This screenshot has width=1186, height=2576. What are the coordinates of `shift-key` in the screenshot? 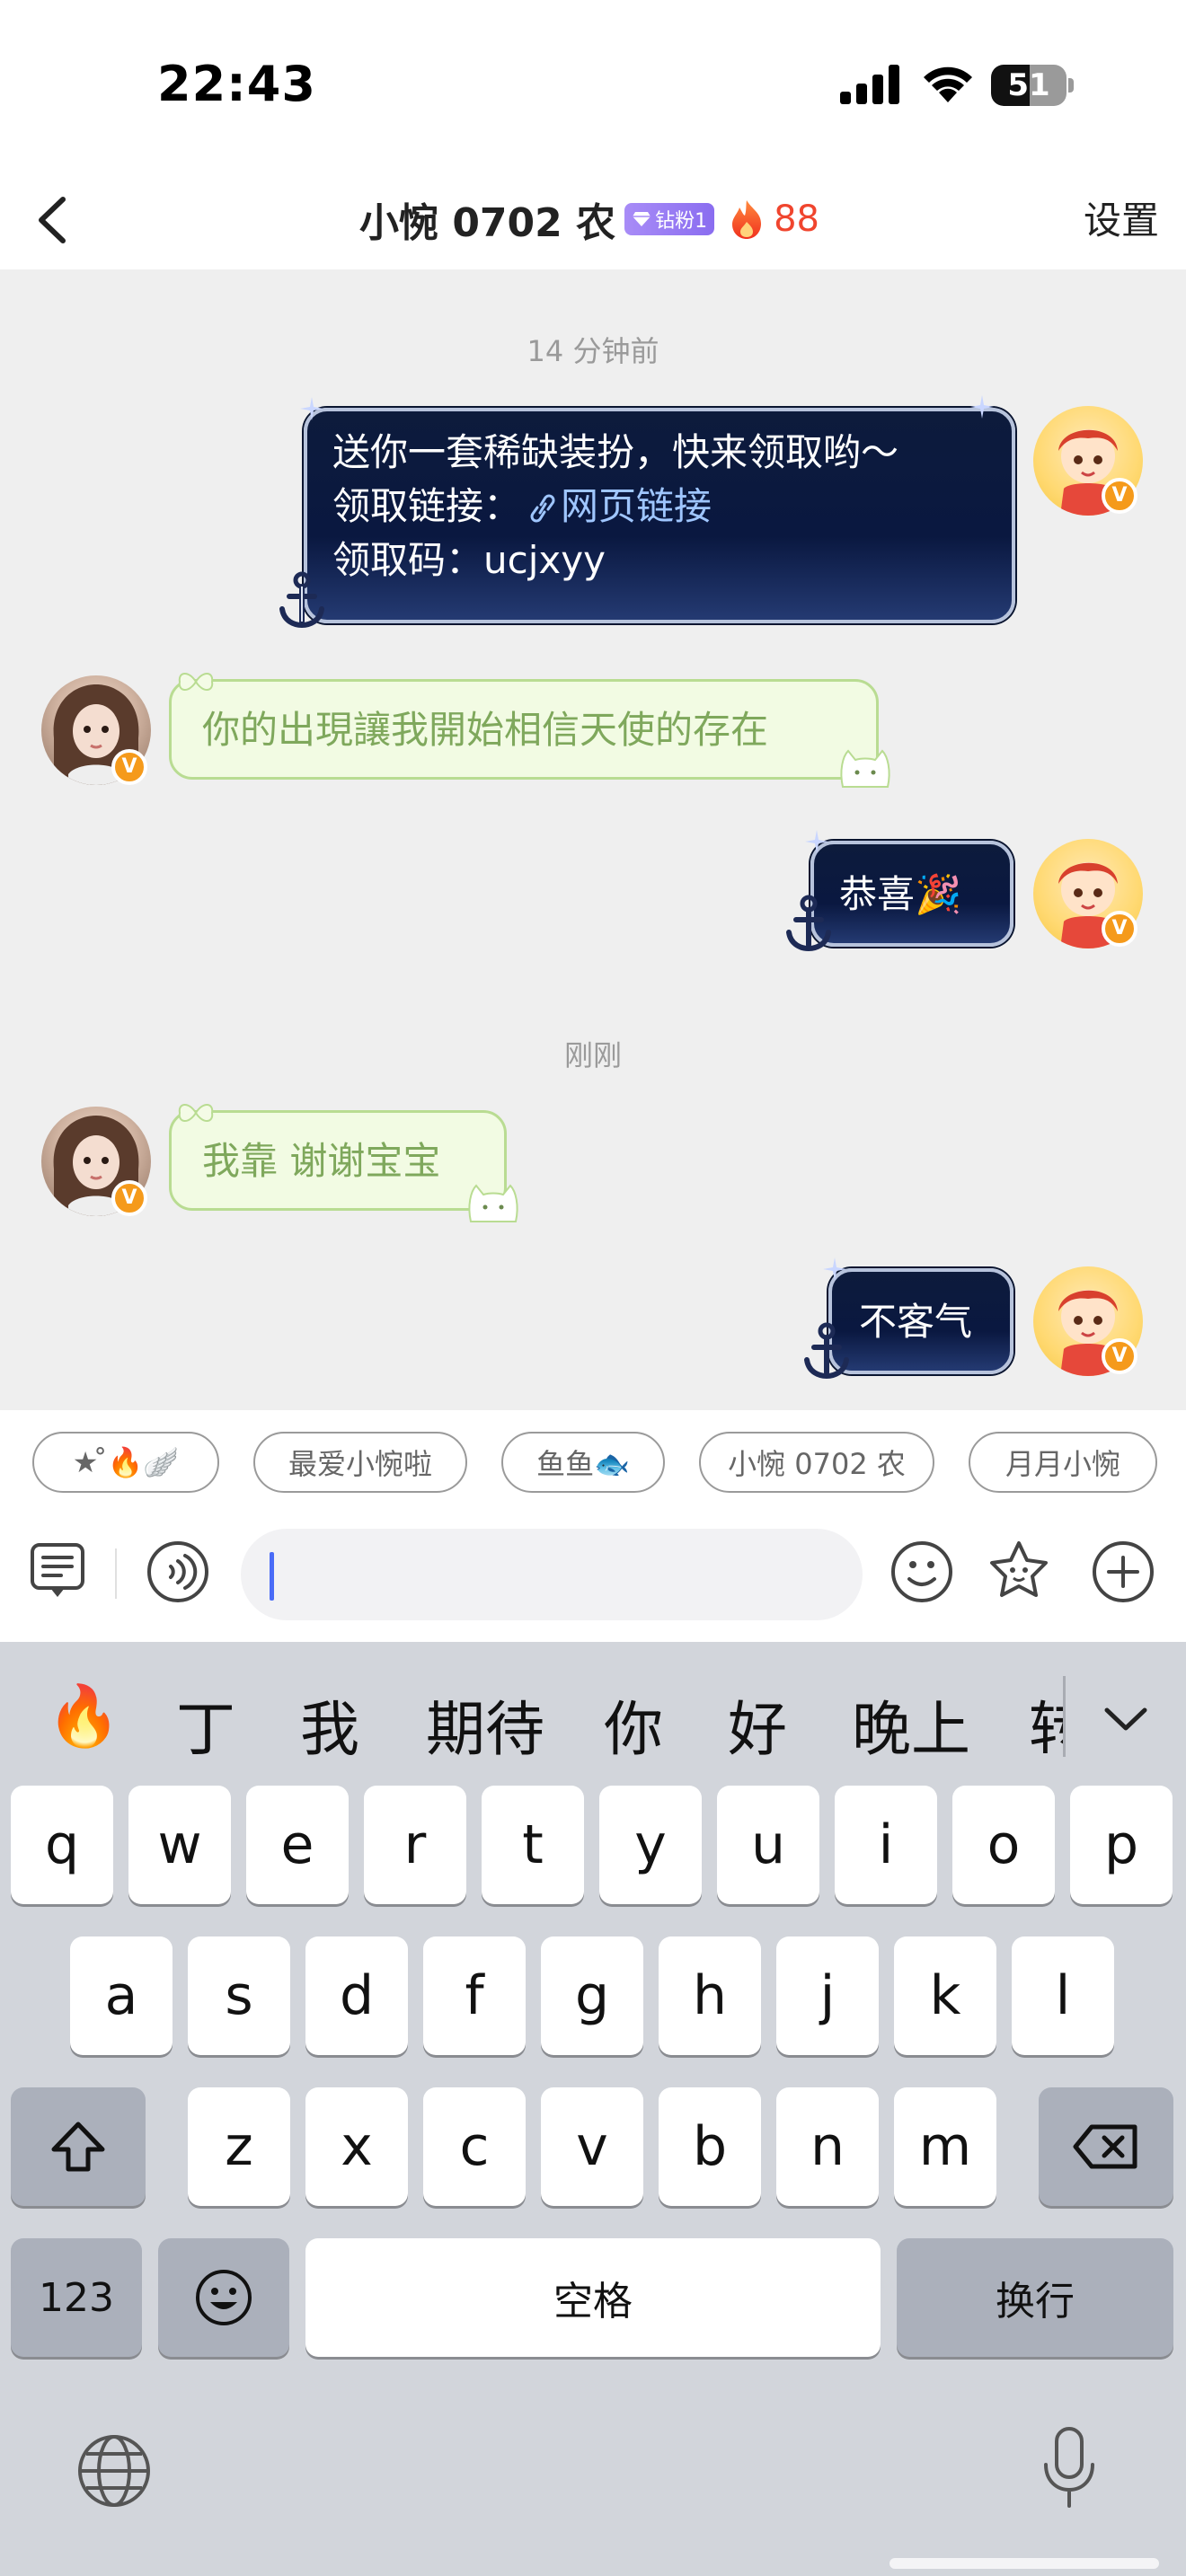 It's located at (78, 2146).